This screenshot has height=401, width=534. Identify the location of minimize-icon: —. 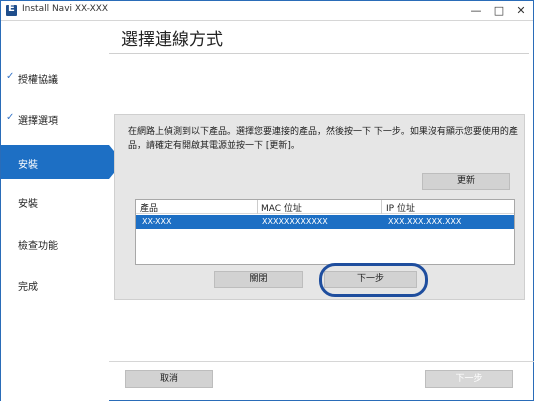
(476, 11).